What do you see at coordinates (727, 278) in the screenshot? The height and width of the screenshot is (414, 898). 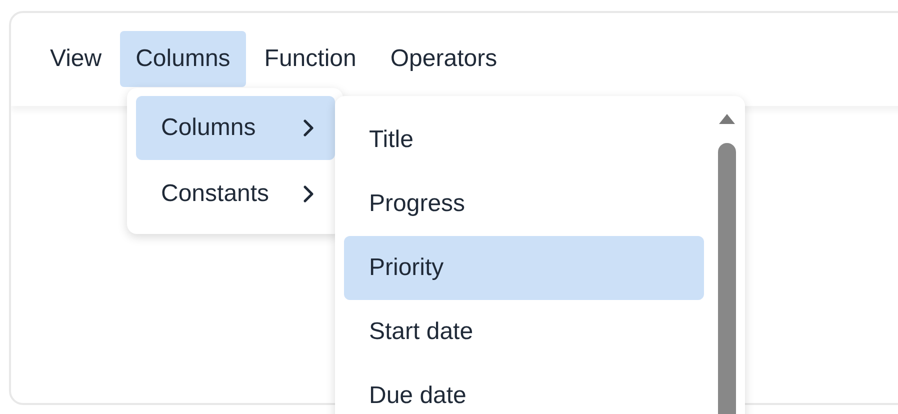 I see `scrollbar-thumb` at bounding box center [727, 278].